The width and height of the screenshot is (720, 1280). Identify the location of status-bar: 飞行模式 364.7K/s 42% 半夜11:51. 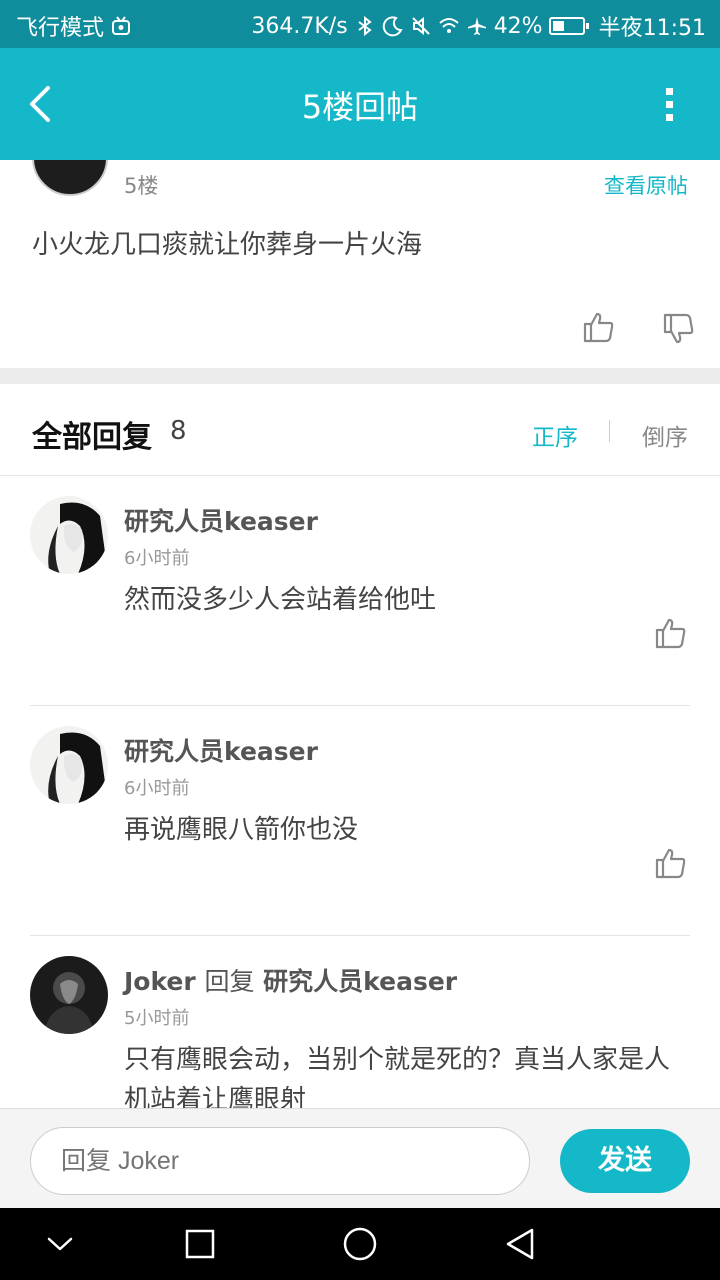
(360, 24).